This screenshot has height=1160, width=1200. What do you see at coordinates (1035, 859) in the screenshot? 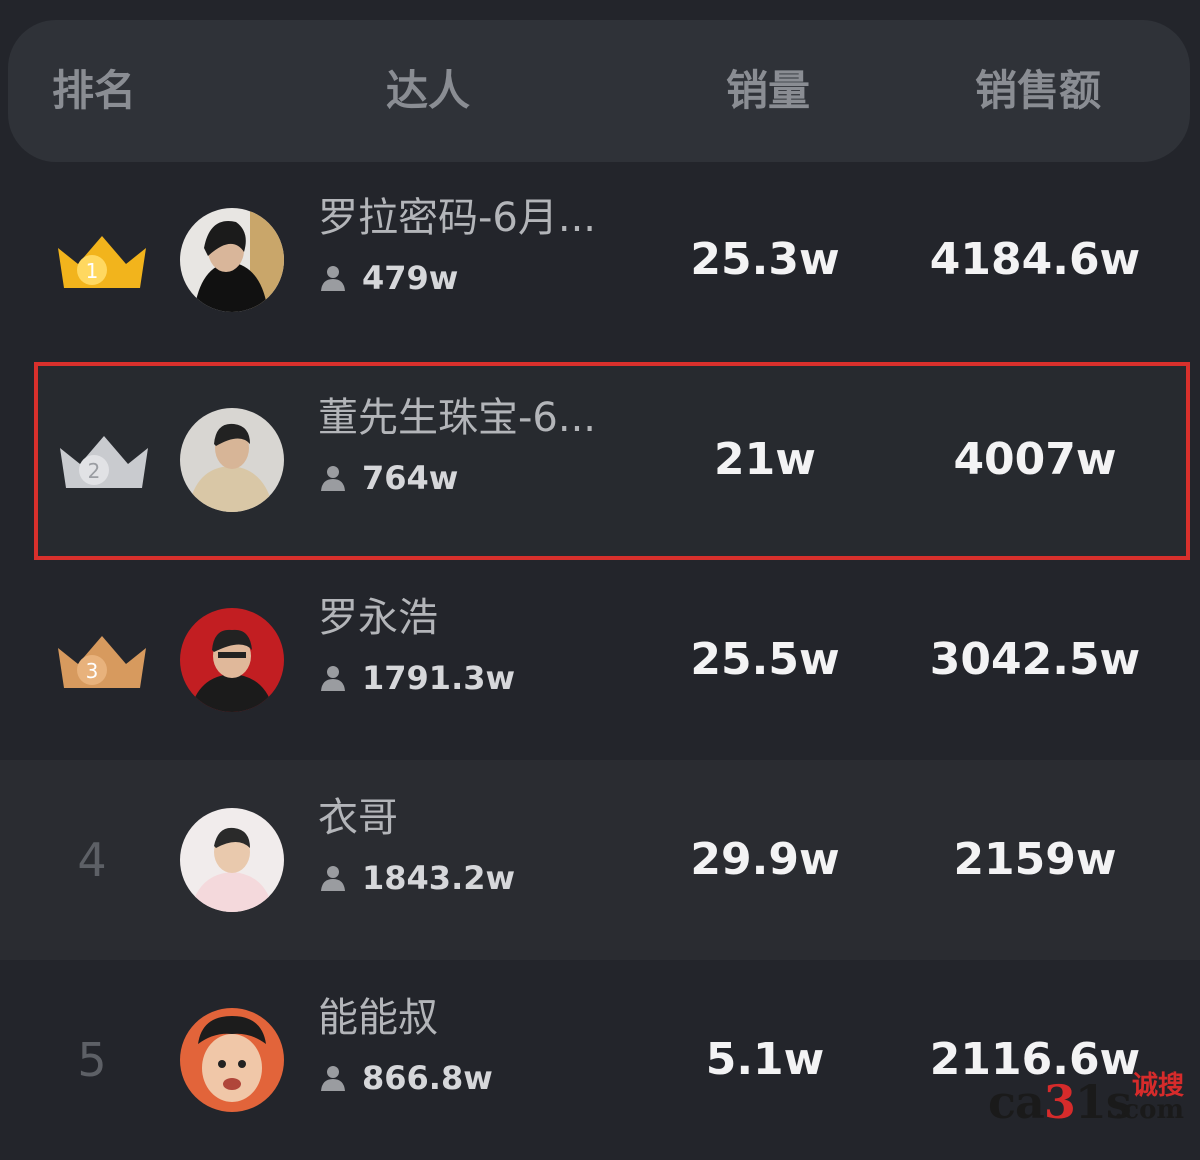
I see `sales-amount: 2159w` at bounding box center [1035, 859].